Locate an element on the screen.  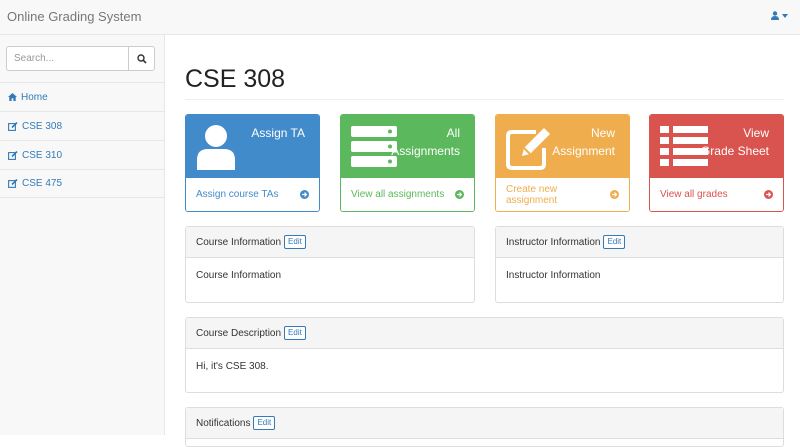
top-navbar: Online Grading System is located at coordinates (400, 17).